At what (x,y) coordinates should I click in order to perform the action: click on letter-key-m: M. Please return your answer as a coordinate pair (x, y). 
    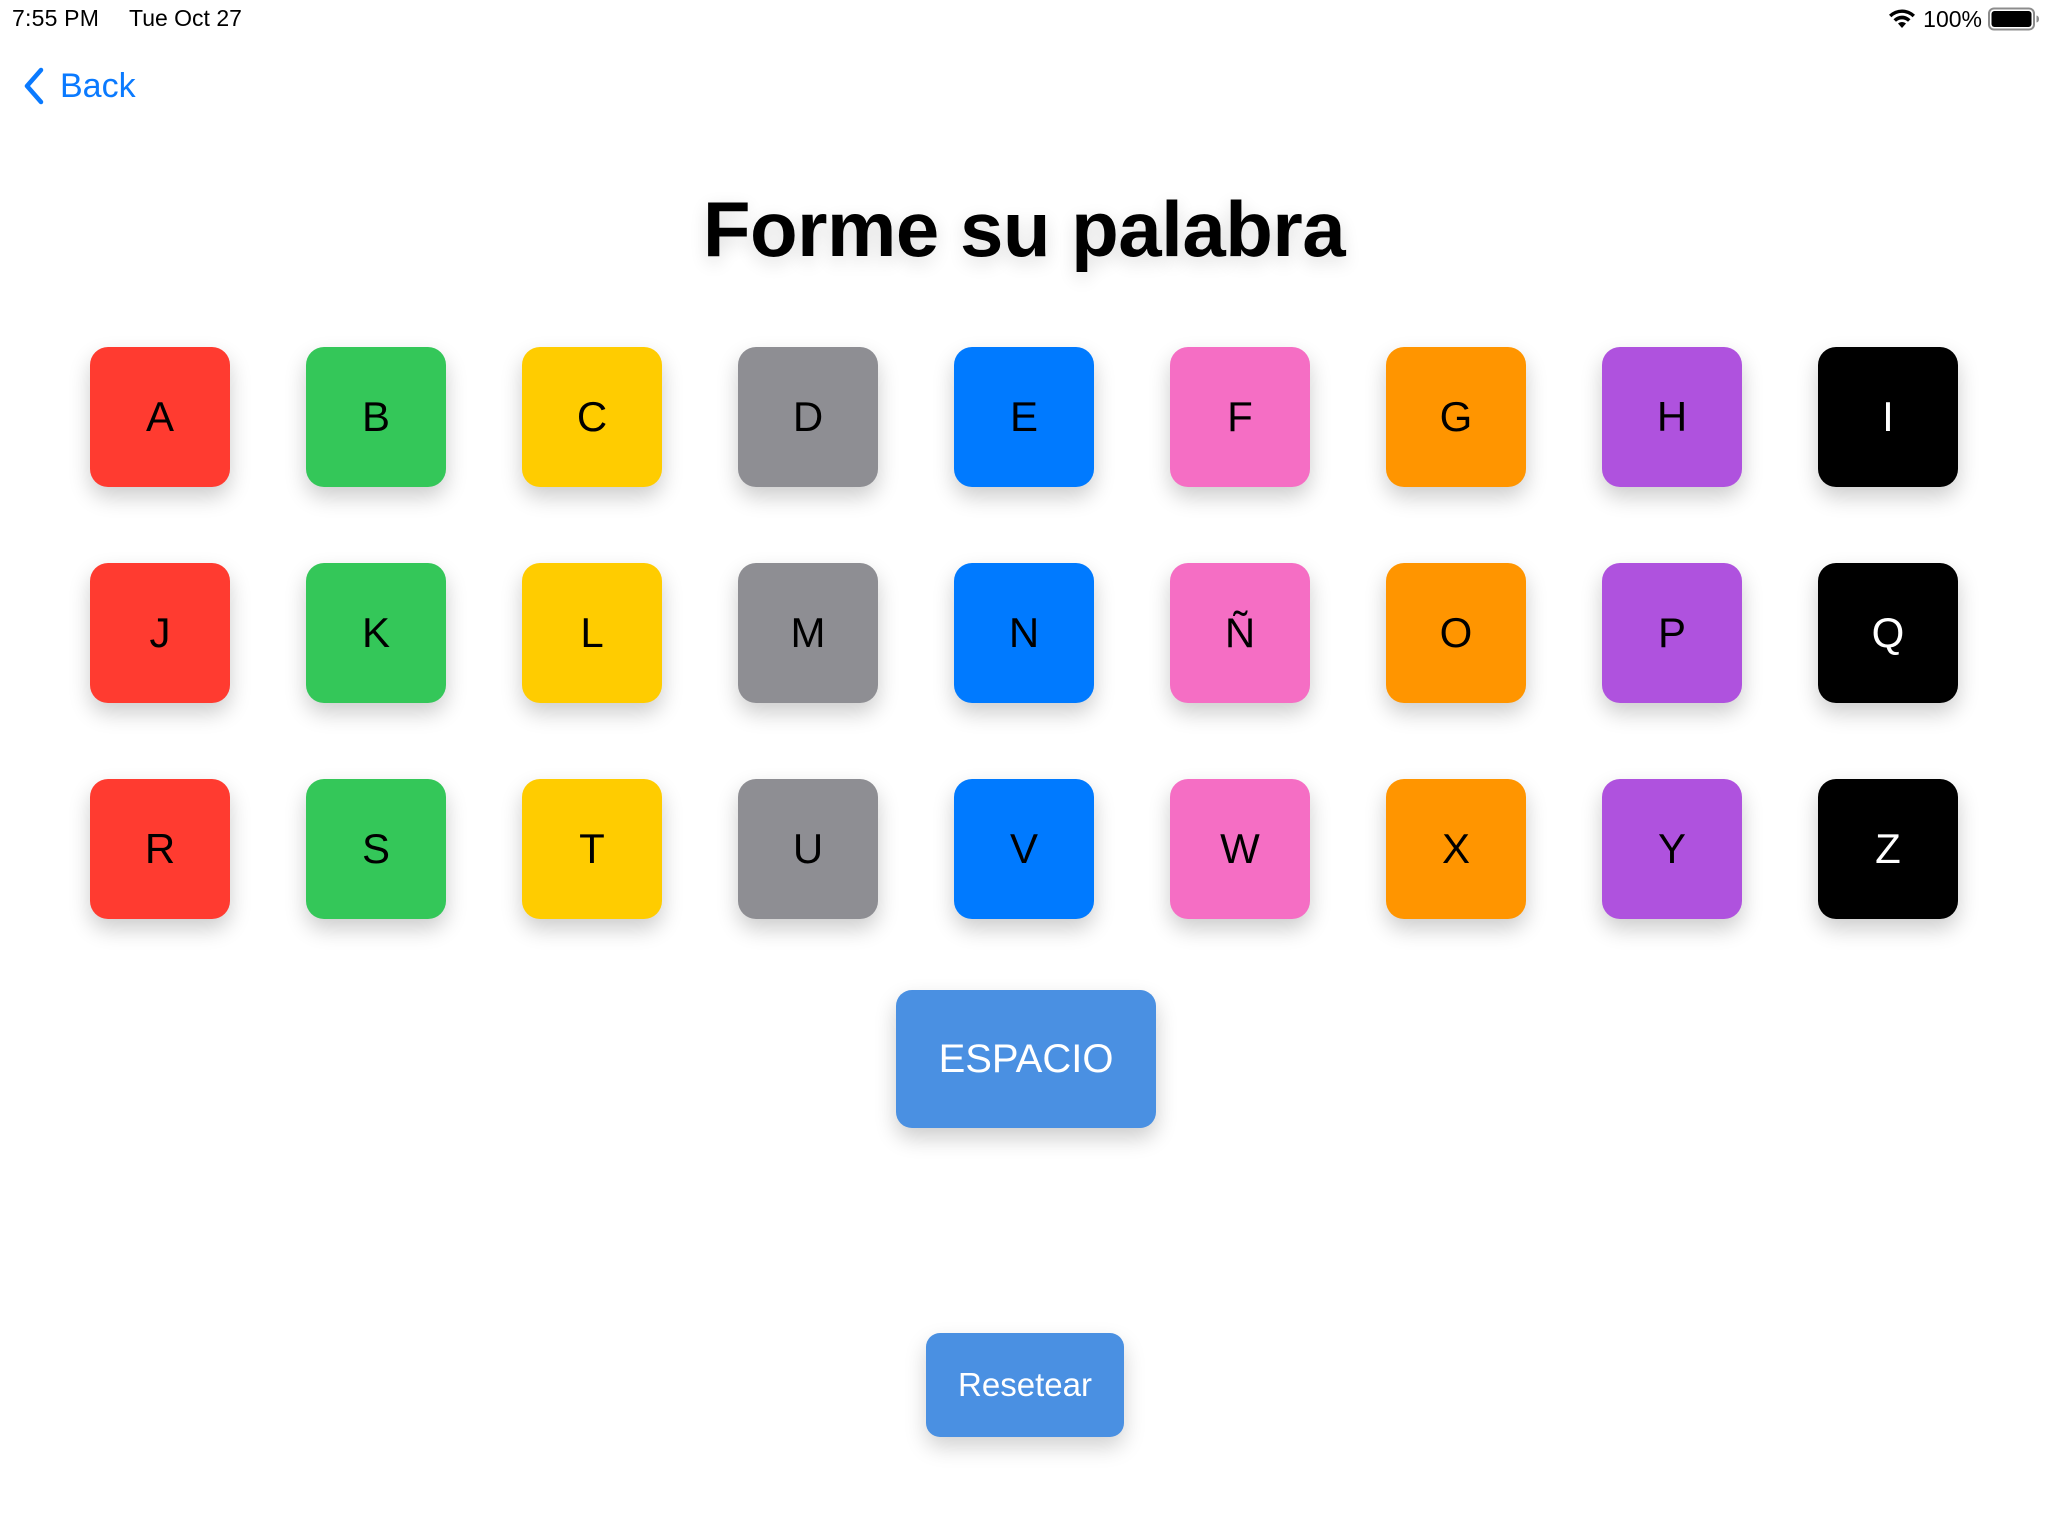
    Looking at the image, I should click on (808, 633).